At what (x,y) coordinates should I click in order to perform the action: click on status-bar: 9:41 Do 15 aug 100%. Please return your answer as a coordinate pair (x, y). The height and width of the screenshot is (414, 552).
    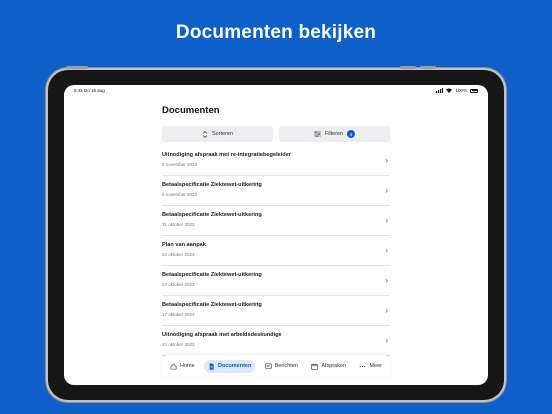
    Looking at the image, I should click on (276, 90).